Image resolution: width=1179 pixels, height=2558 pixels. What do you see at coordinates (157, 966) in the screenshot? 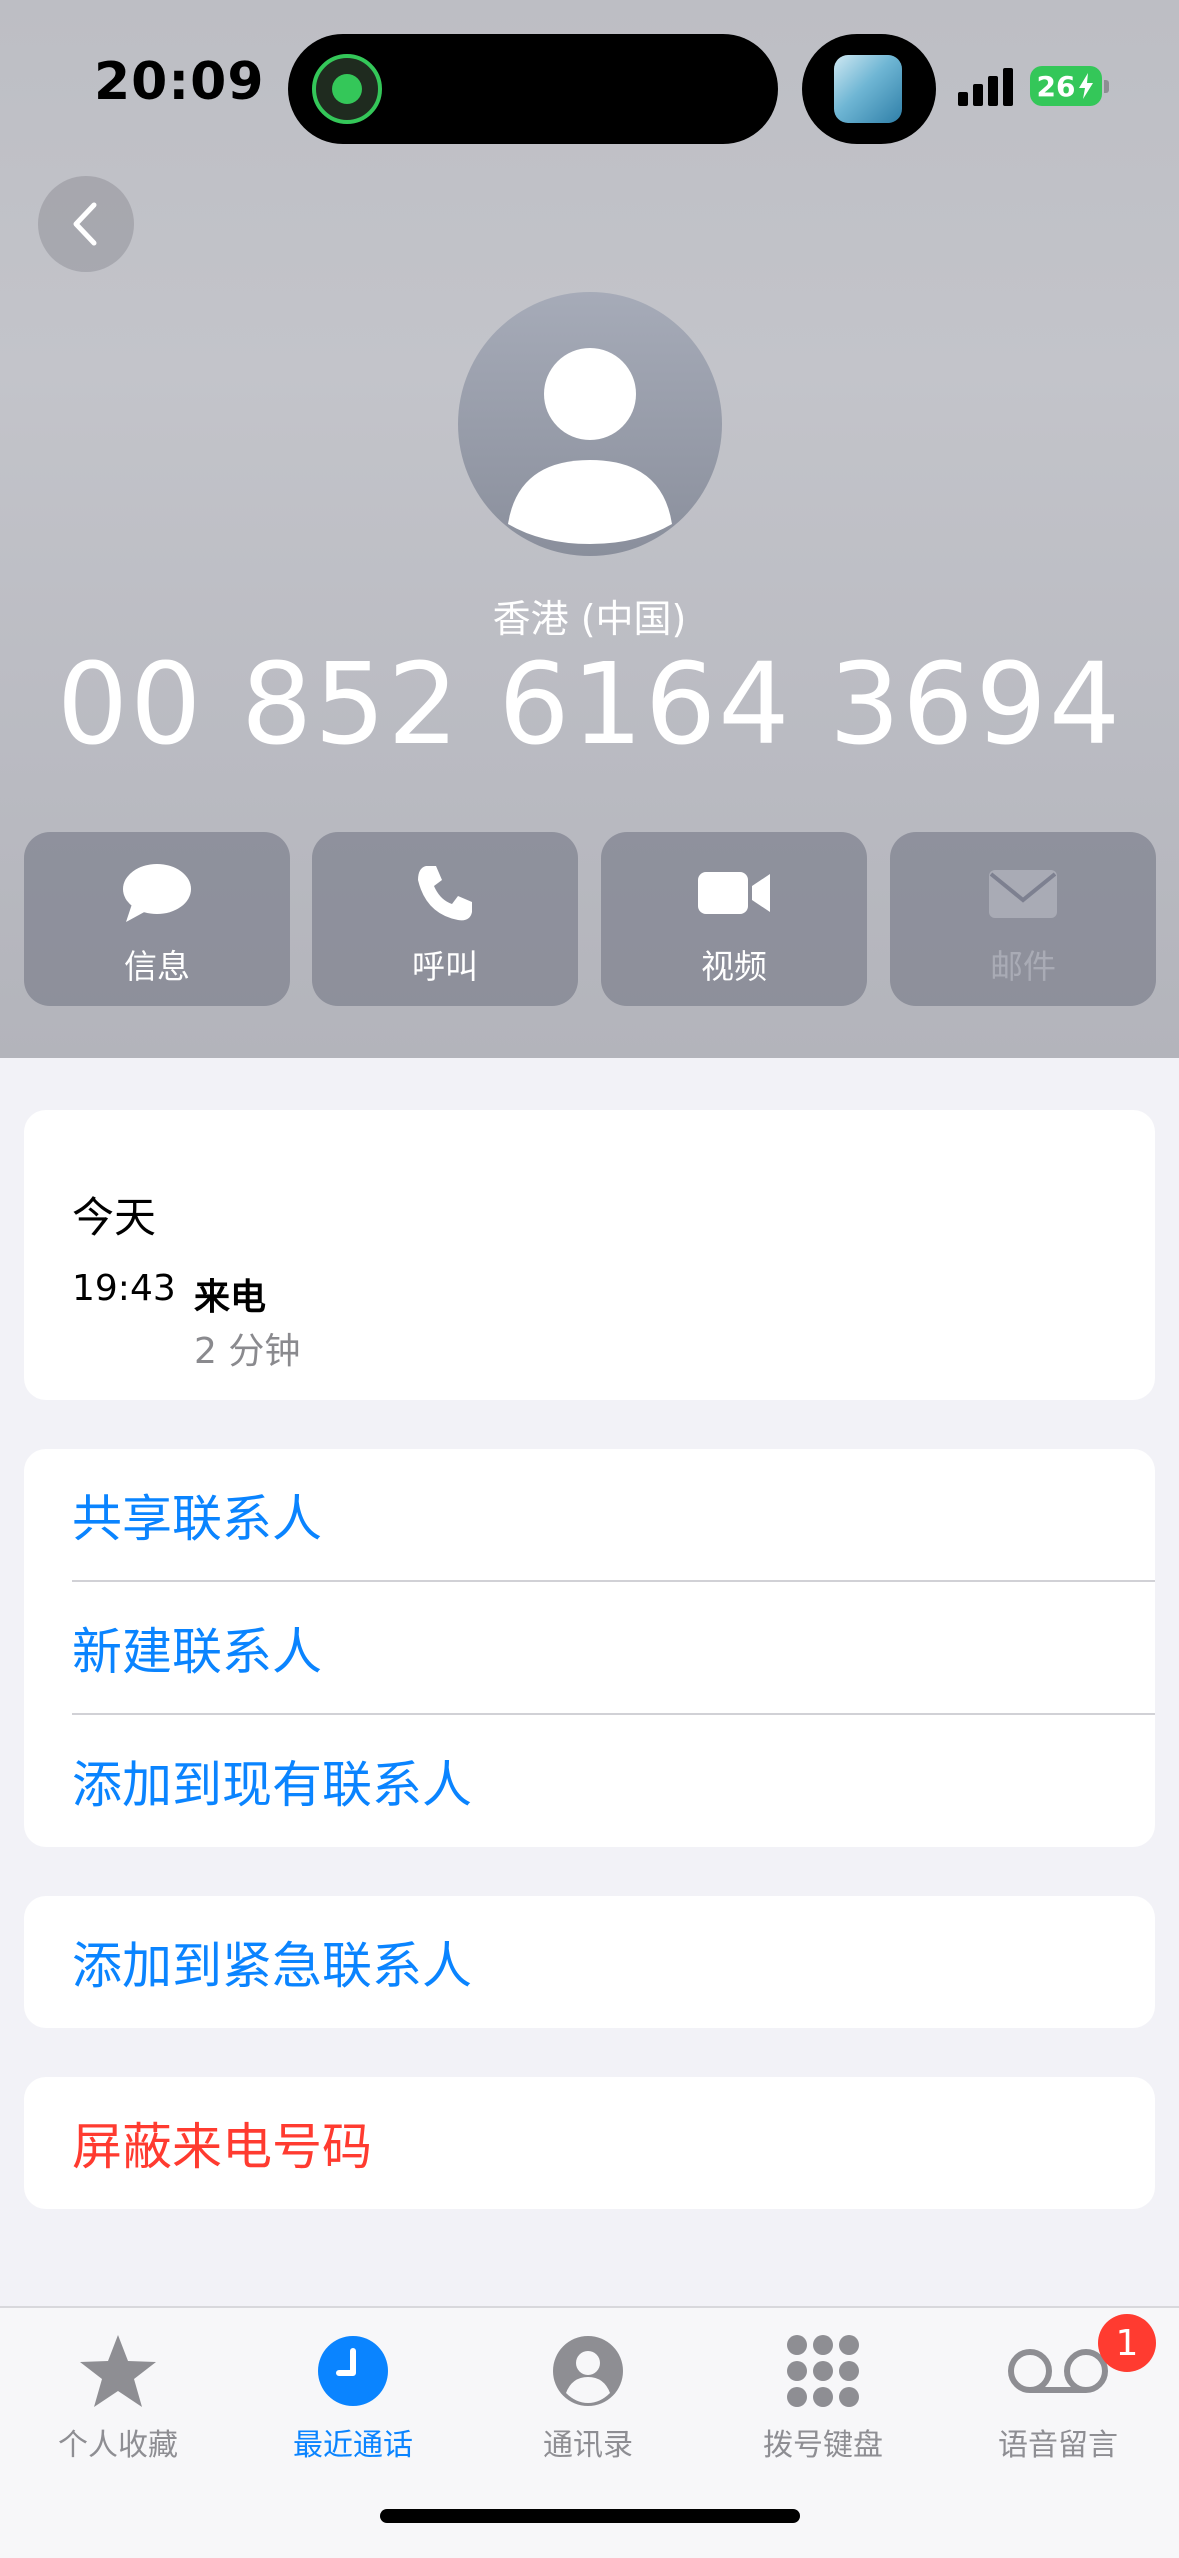
I see `message-label: 信息` at bounding box center [157, 966].